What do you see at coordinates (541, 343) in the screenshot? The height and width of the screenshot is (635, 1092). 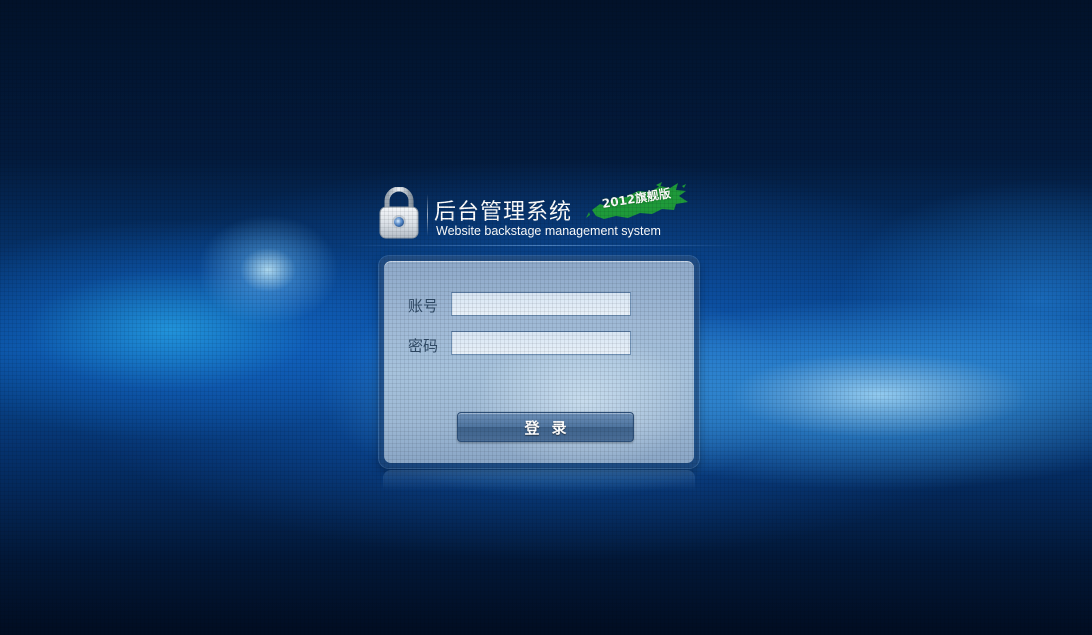 I see `password-input` at bounding box center [541, 343].